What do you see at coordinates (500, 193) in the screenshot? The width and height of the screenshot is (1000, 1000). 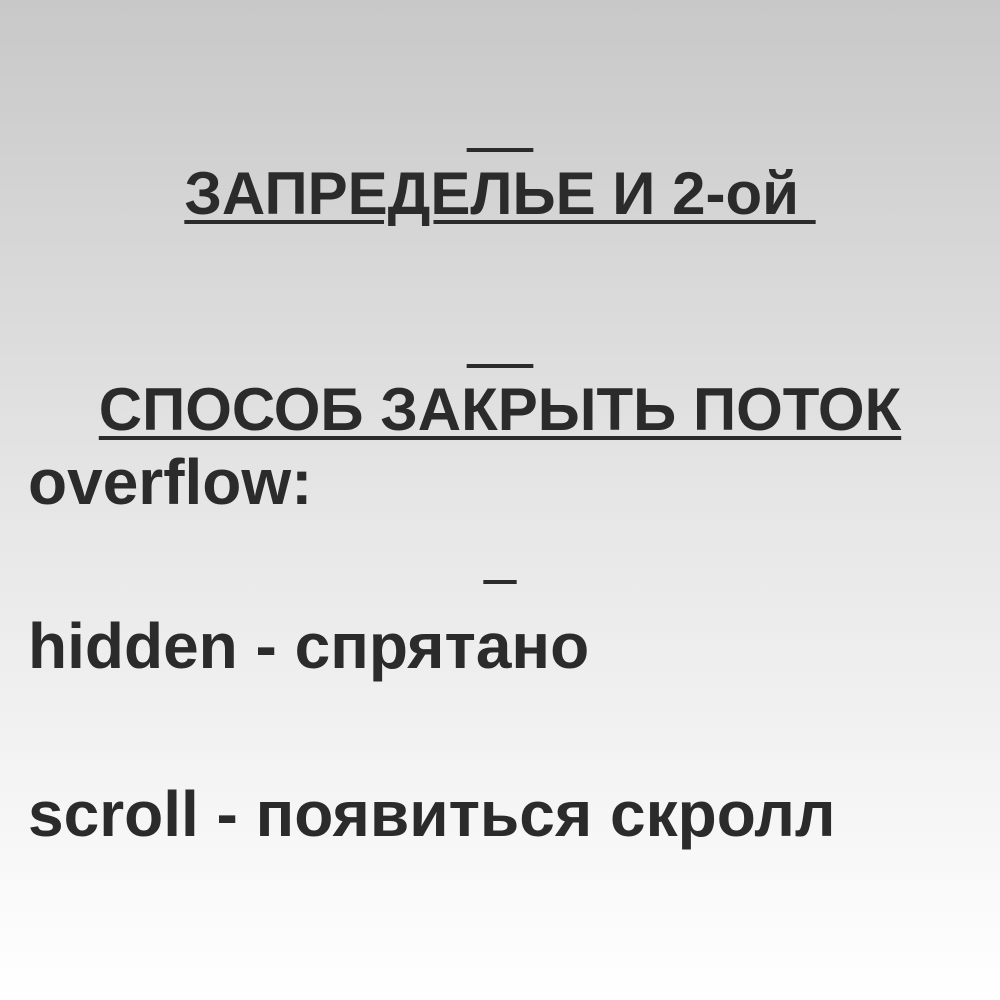 I see `title-line-1: ЗАПРЕДЕЛЬЕ И 2-ой` at bounding box center [500, 193].